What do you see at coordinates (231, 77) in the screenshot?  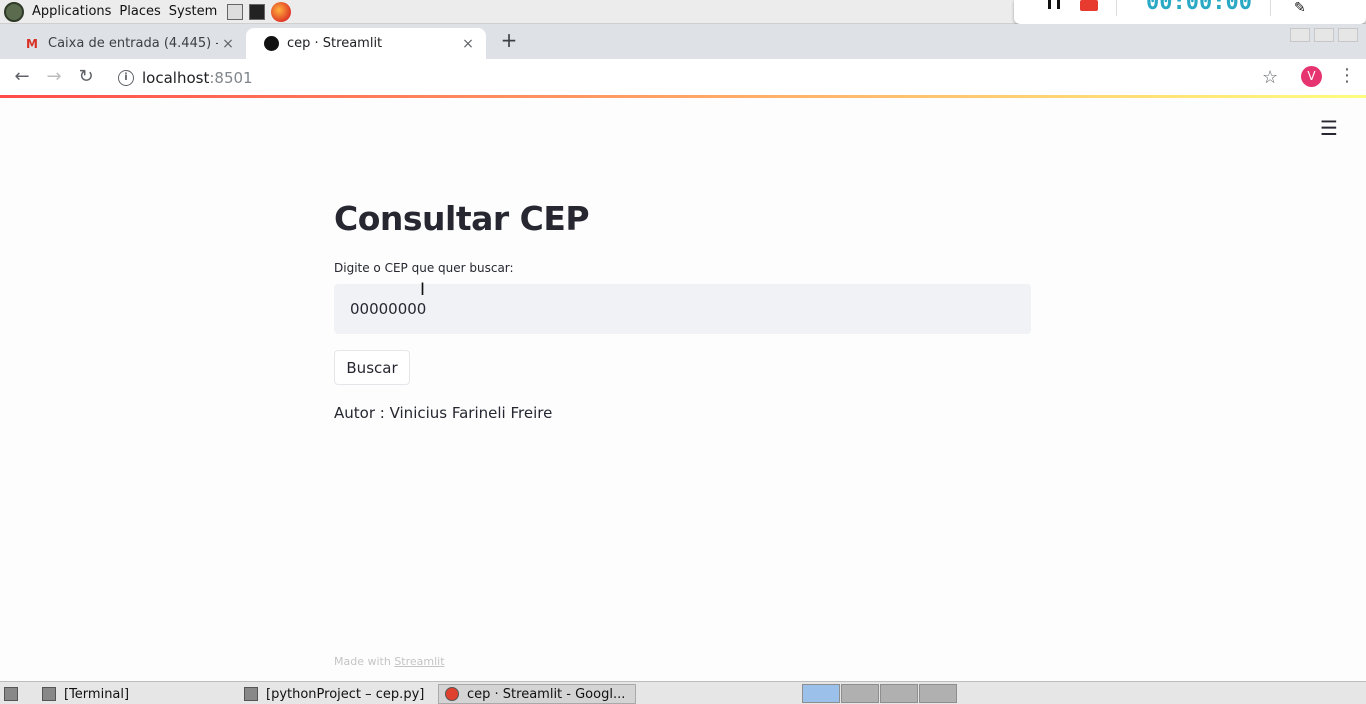 I see `url-port: :8501` at bounding box center [231, 77].